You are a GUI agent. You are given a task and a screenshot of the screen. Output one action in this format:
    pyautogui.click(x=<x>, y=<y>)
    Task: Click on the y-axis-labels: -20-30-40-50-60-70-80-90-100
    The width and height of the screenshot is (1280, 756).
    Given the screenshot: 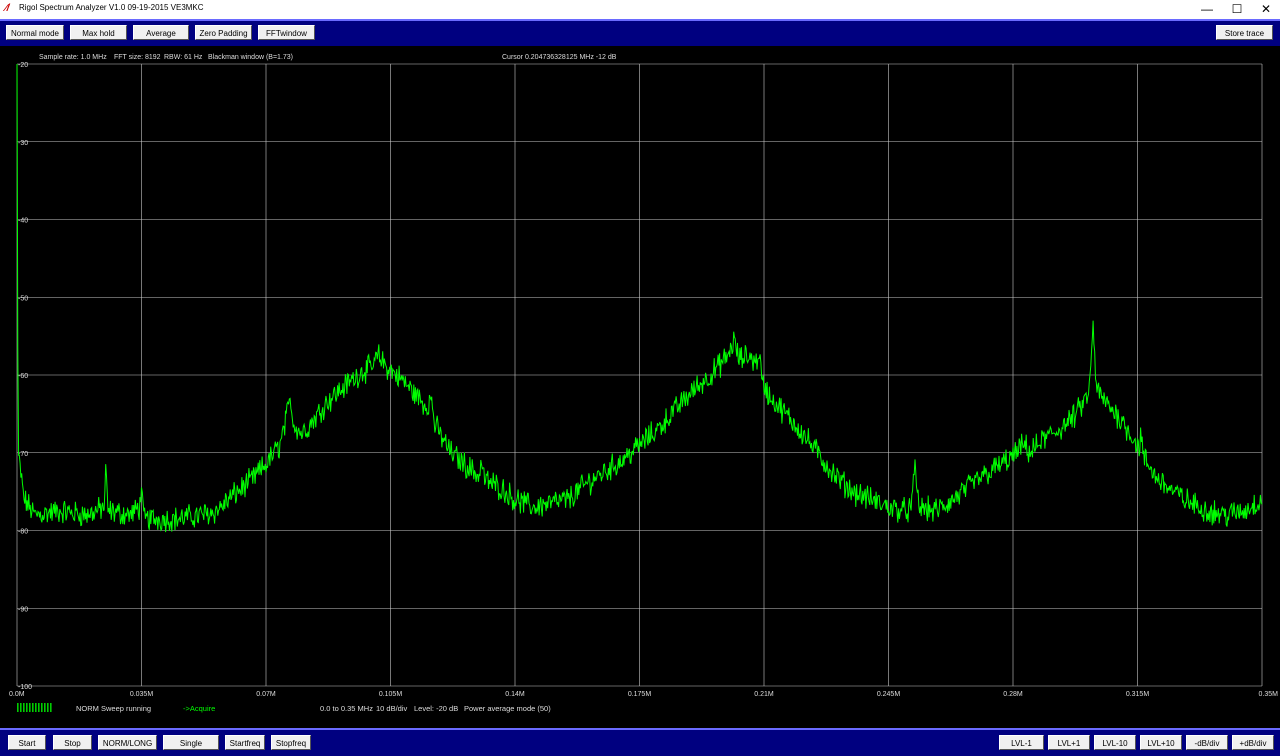 What is the action you would take?
    pyautogui.click(x=25, y=376)
    